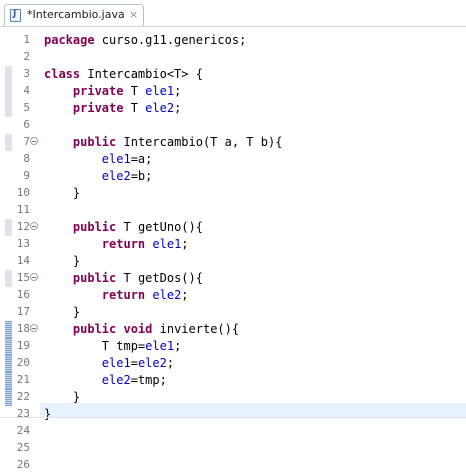 Image resolution: width=466 pixels, height=474 pixels. I want to click on code-line: 10 }, so click(233, 193).